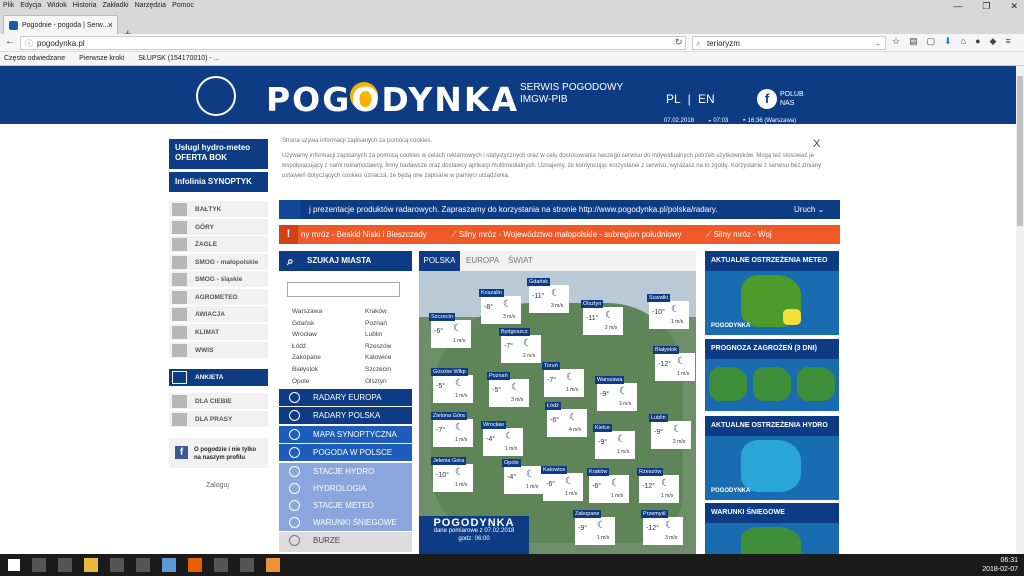 This screenshot has height=576, width=1024. Describe the element at coordinates (345, 488) in the screenshot. I see `link-hydrologia: HYDROLOGIA` at that location.